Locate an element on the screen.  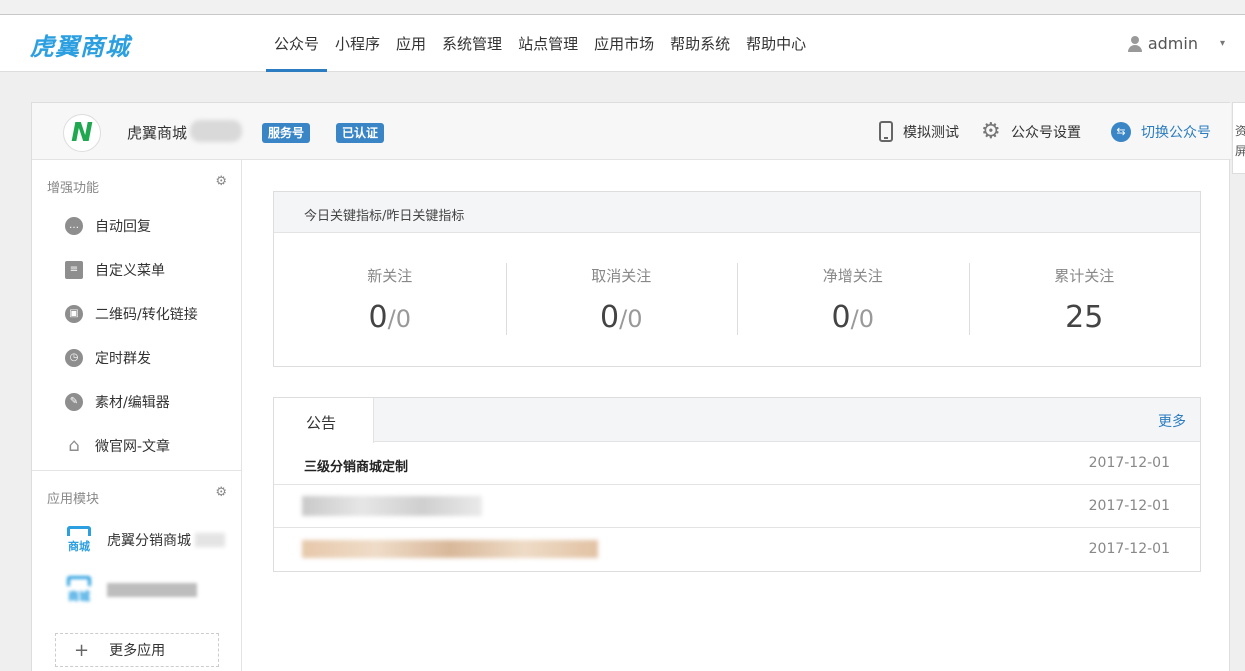
simulate-test-button: 模拟测试 is located at coordinates (919, 131).